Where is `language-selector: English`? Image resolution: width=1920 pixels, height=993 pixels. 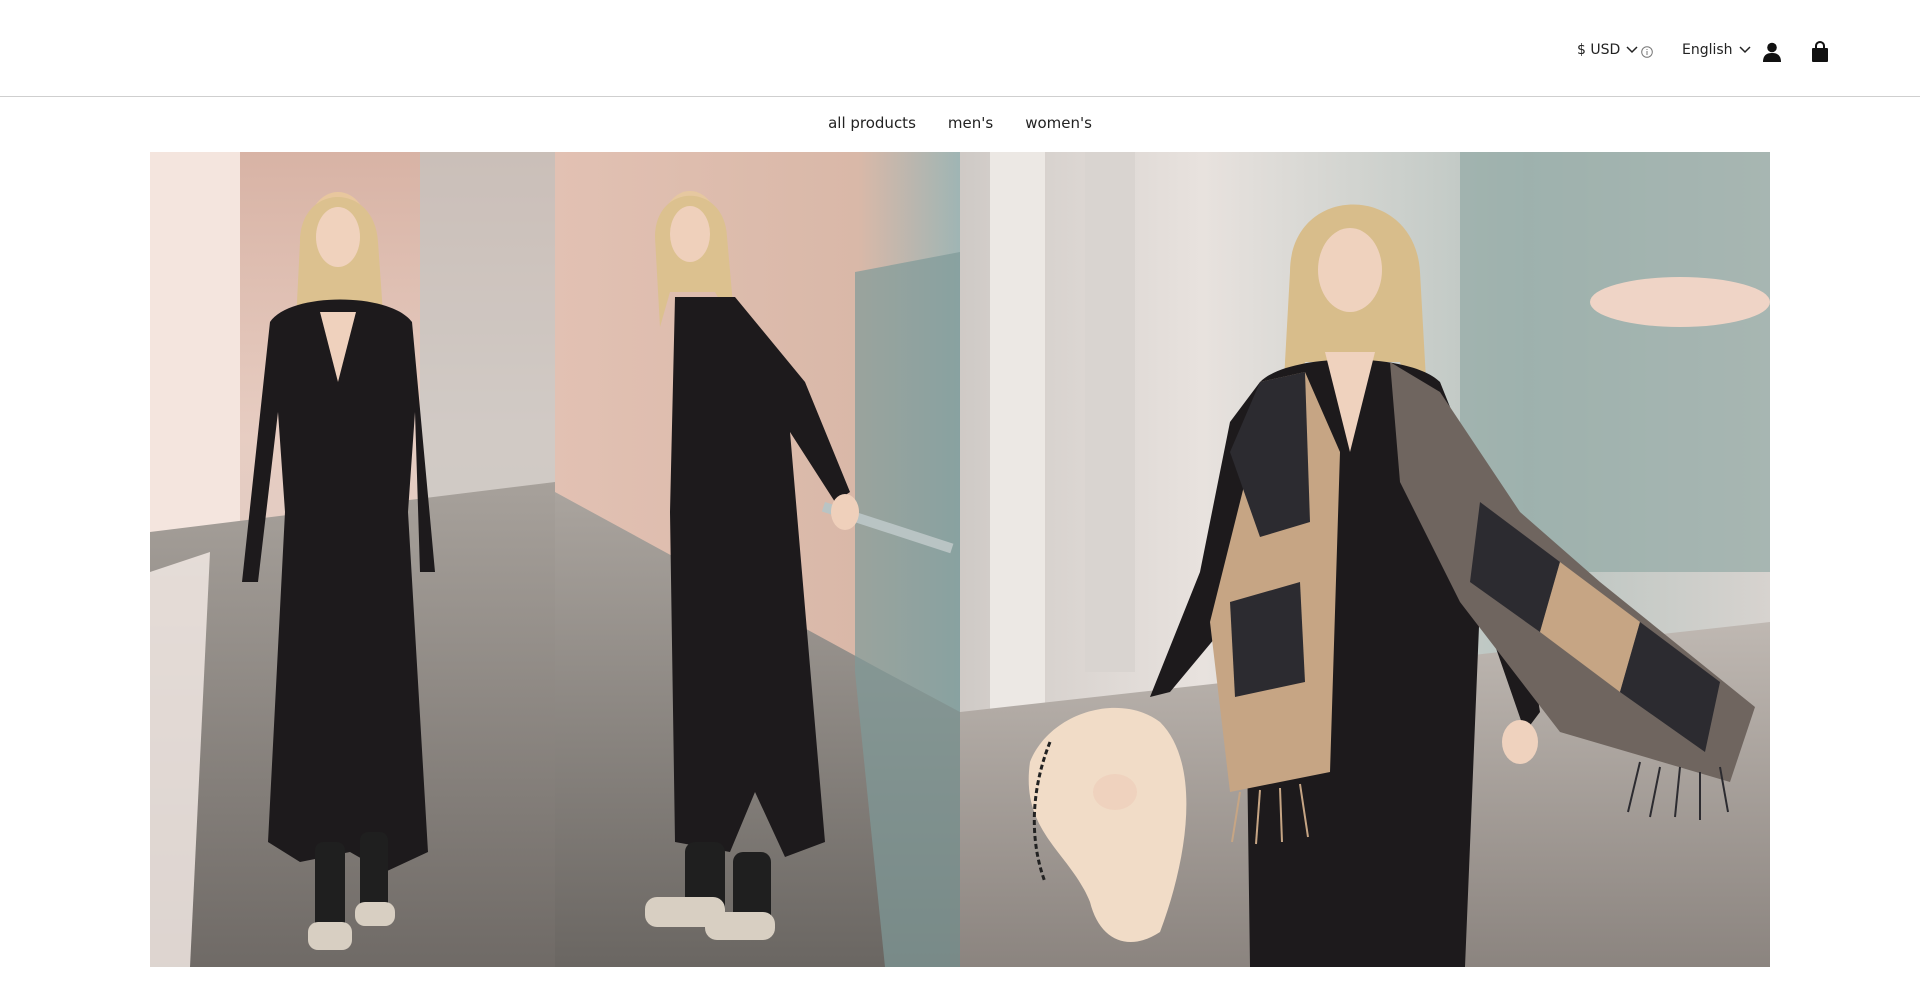 language-selector: English is located at coordinates (1716, 50).